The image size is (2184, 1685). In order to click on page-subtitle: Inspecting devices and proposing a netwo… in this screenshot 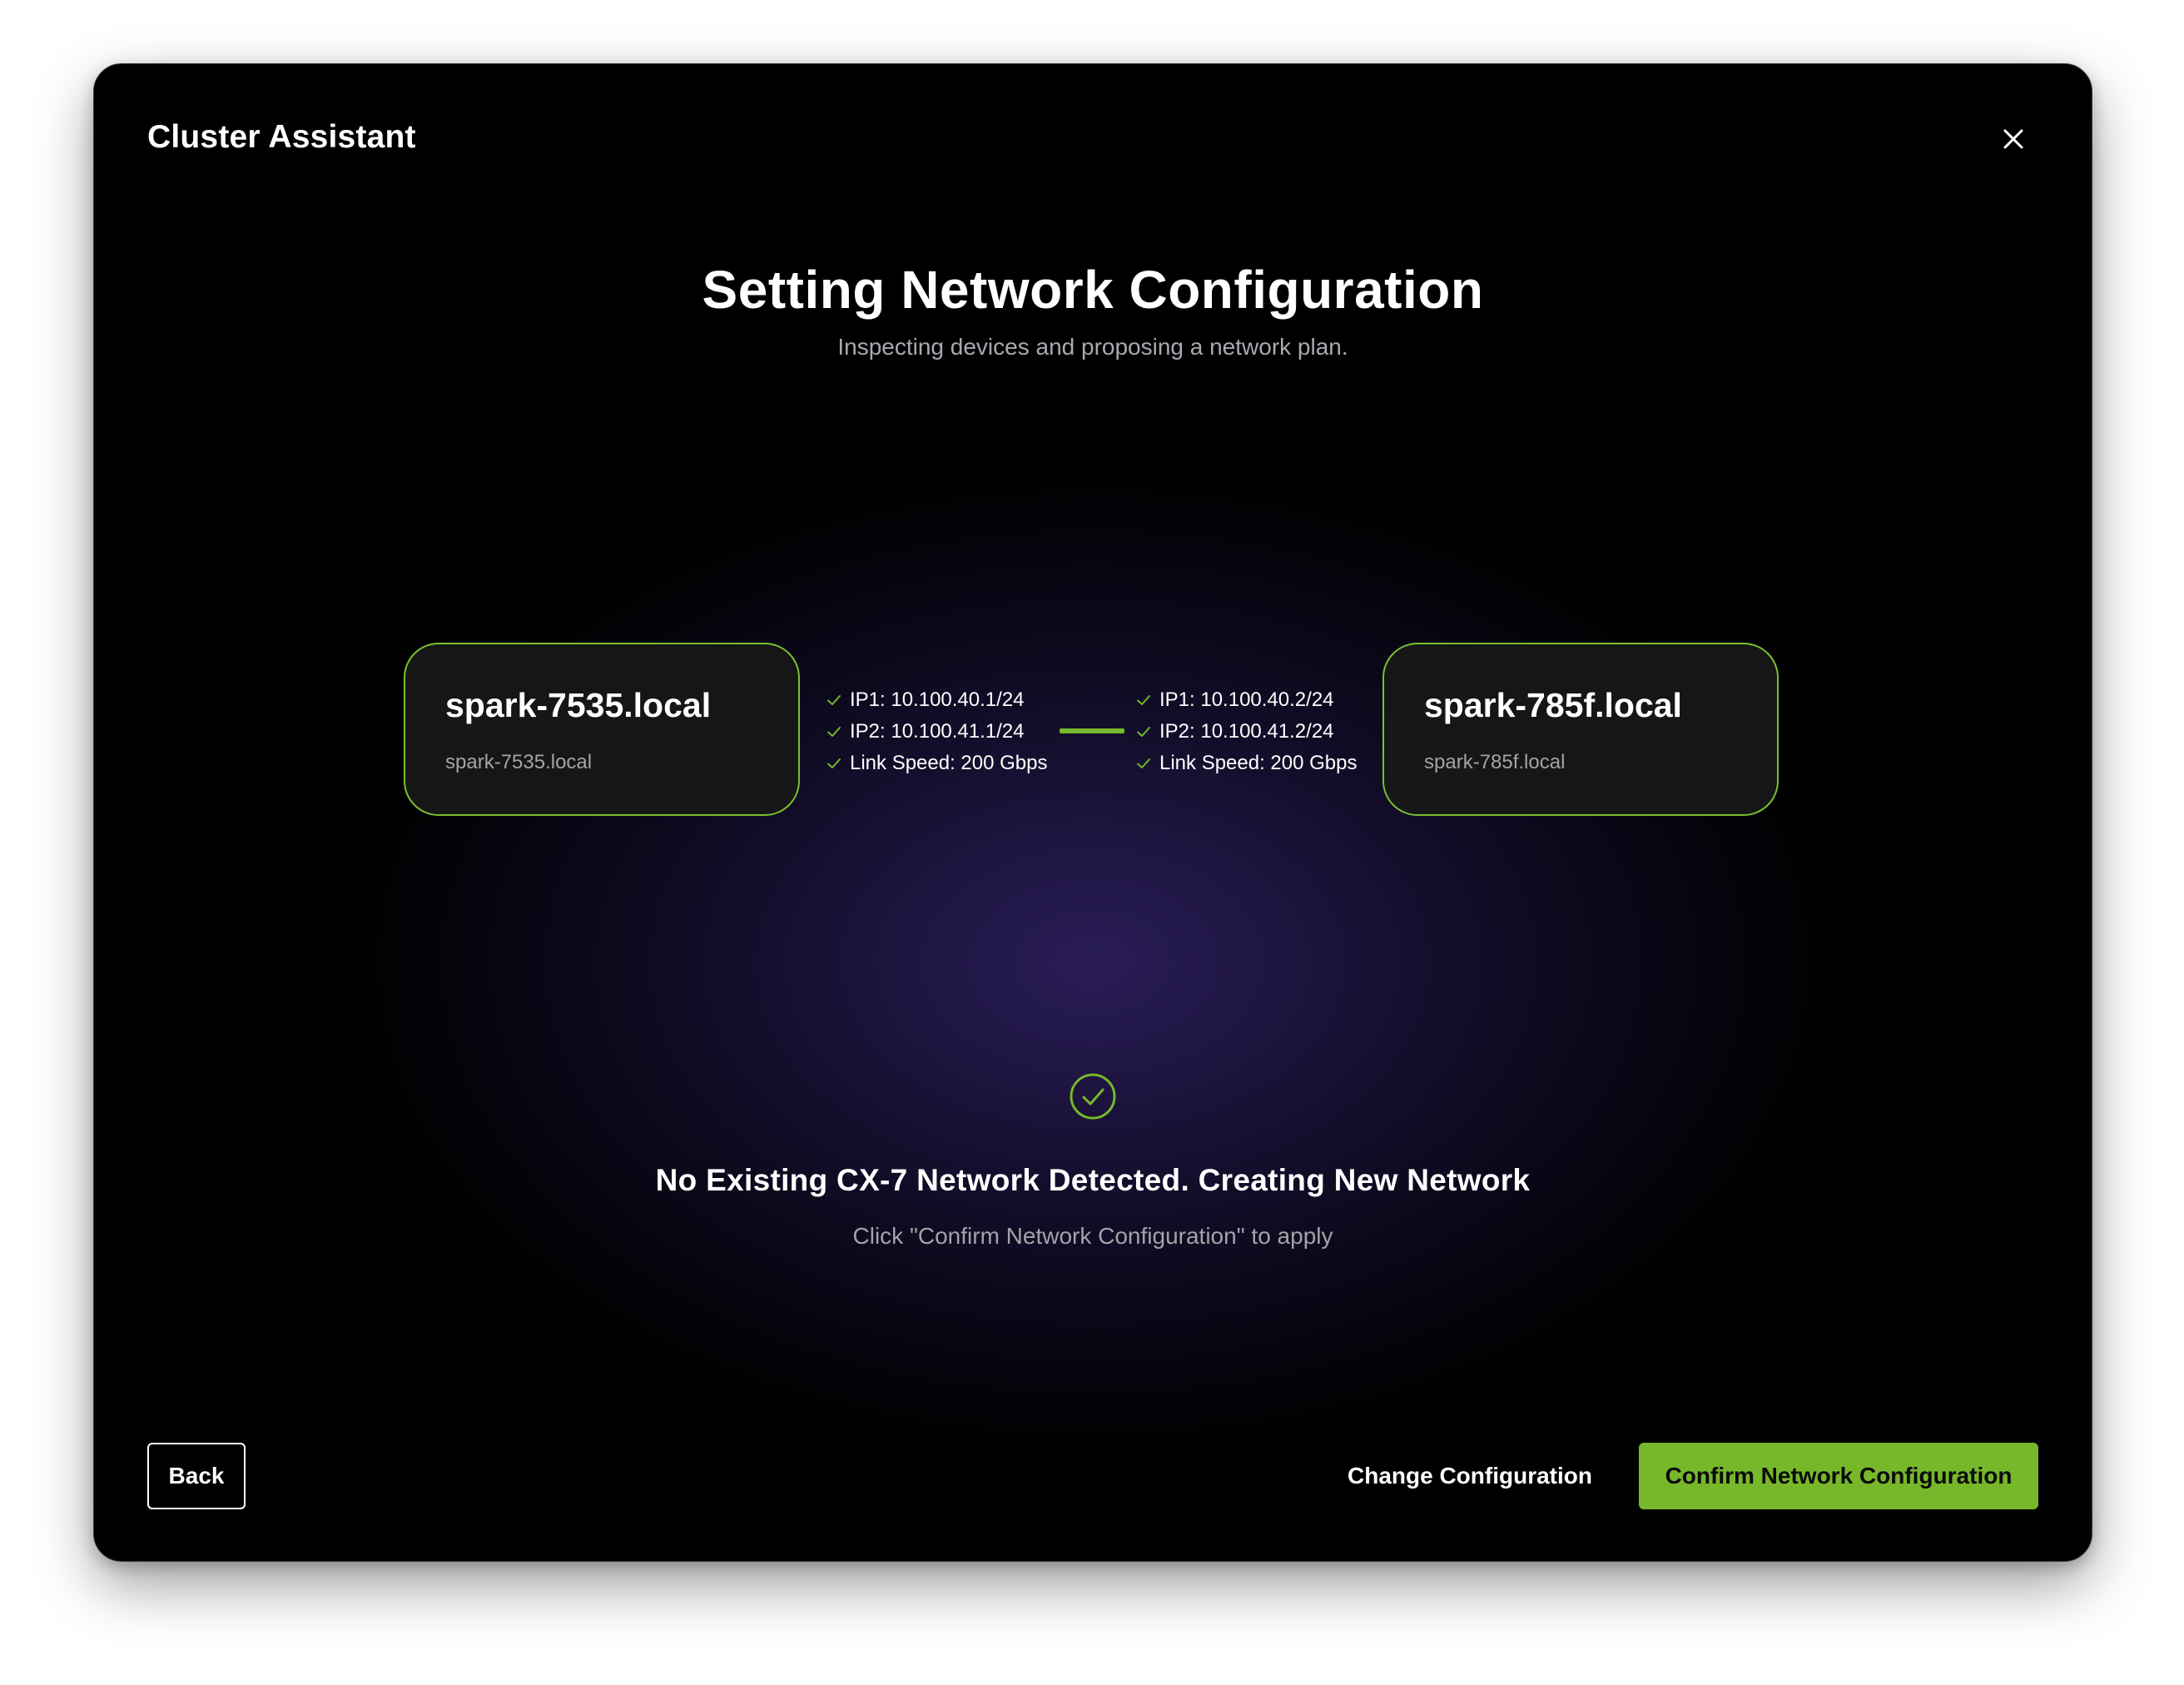, I will do `click(1092, 347)`.